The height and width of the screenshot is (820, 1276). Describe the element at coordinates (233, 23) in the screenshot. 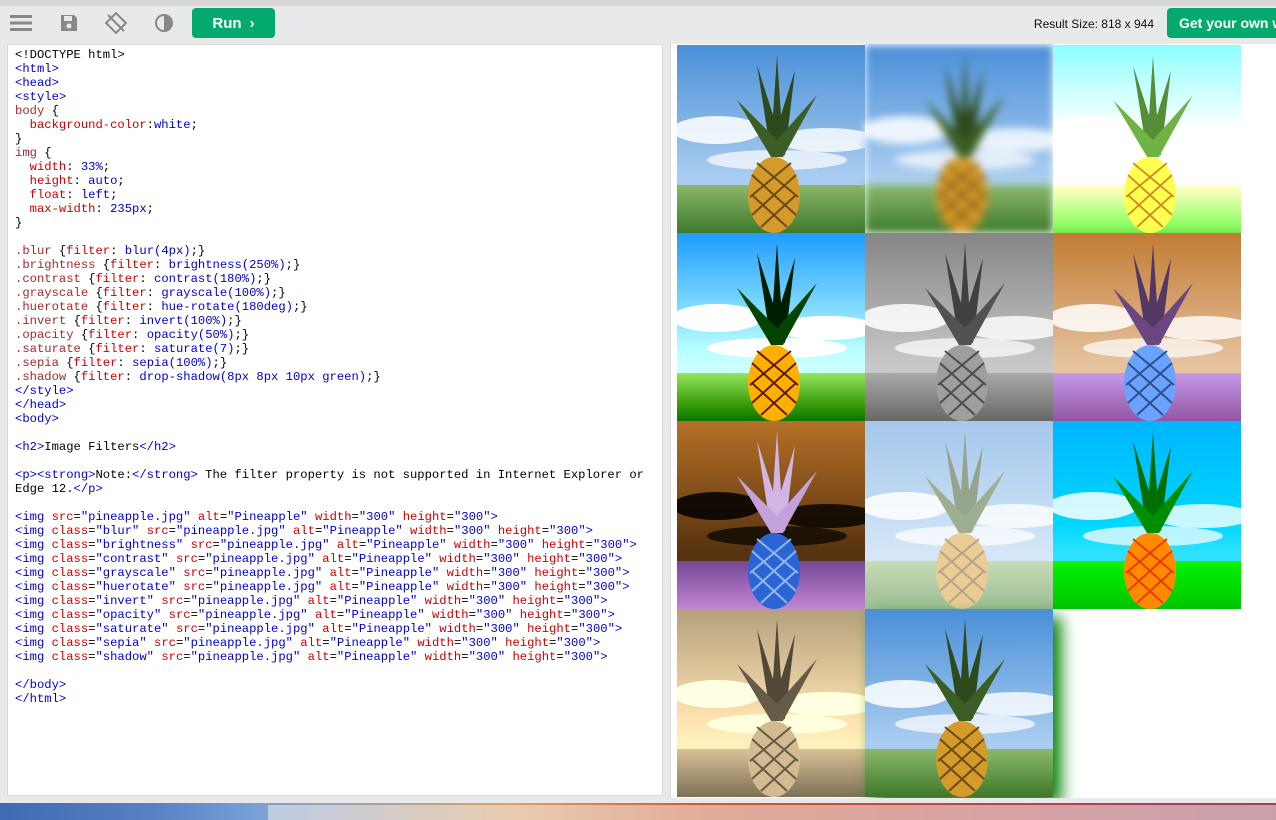

I see `run-button: Run ›` at that location.